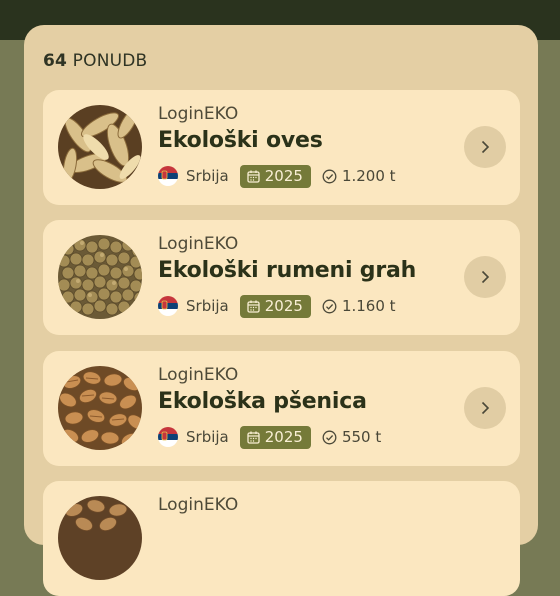  I want to click on offer-meta: Srbija 2025 1.160 t, so click(277, 306).